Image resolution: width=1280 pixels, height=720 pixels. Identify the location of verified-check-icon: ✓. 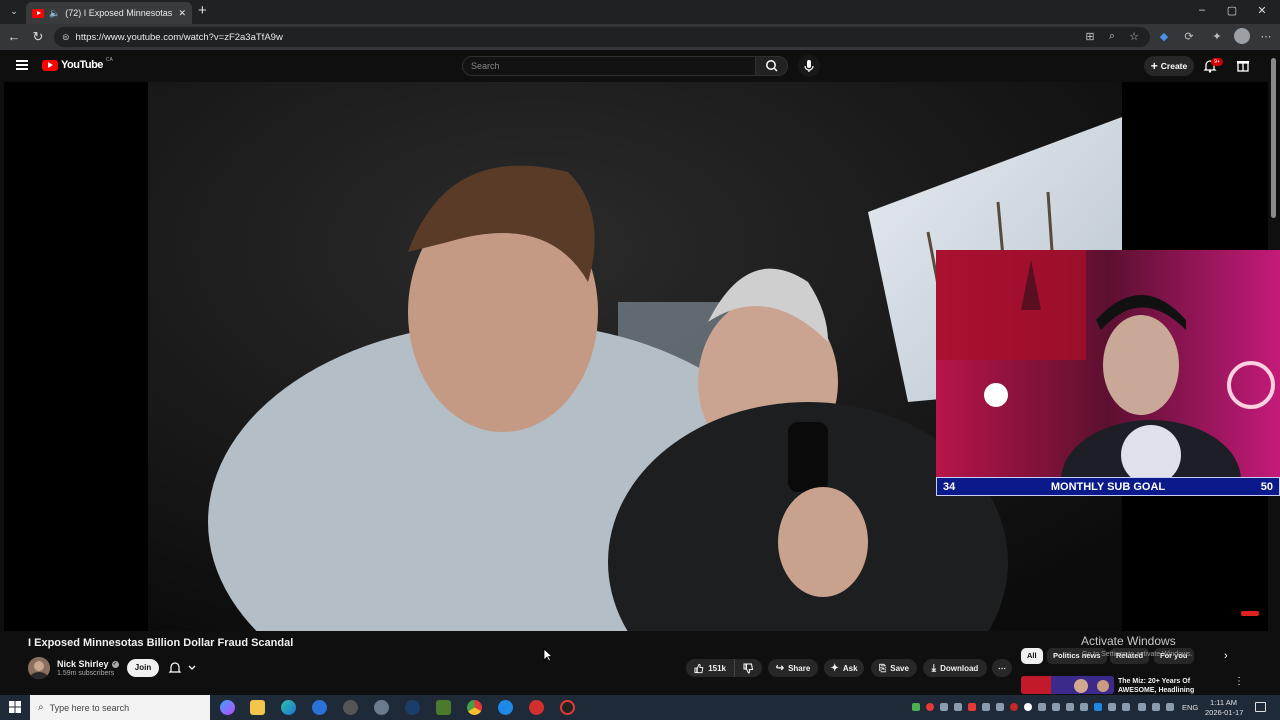
(115, 664).